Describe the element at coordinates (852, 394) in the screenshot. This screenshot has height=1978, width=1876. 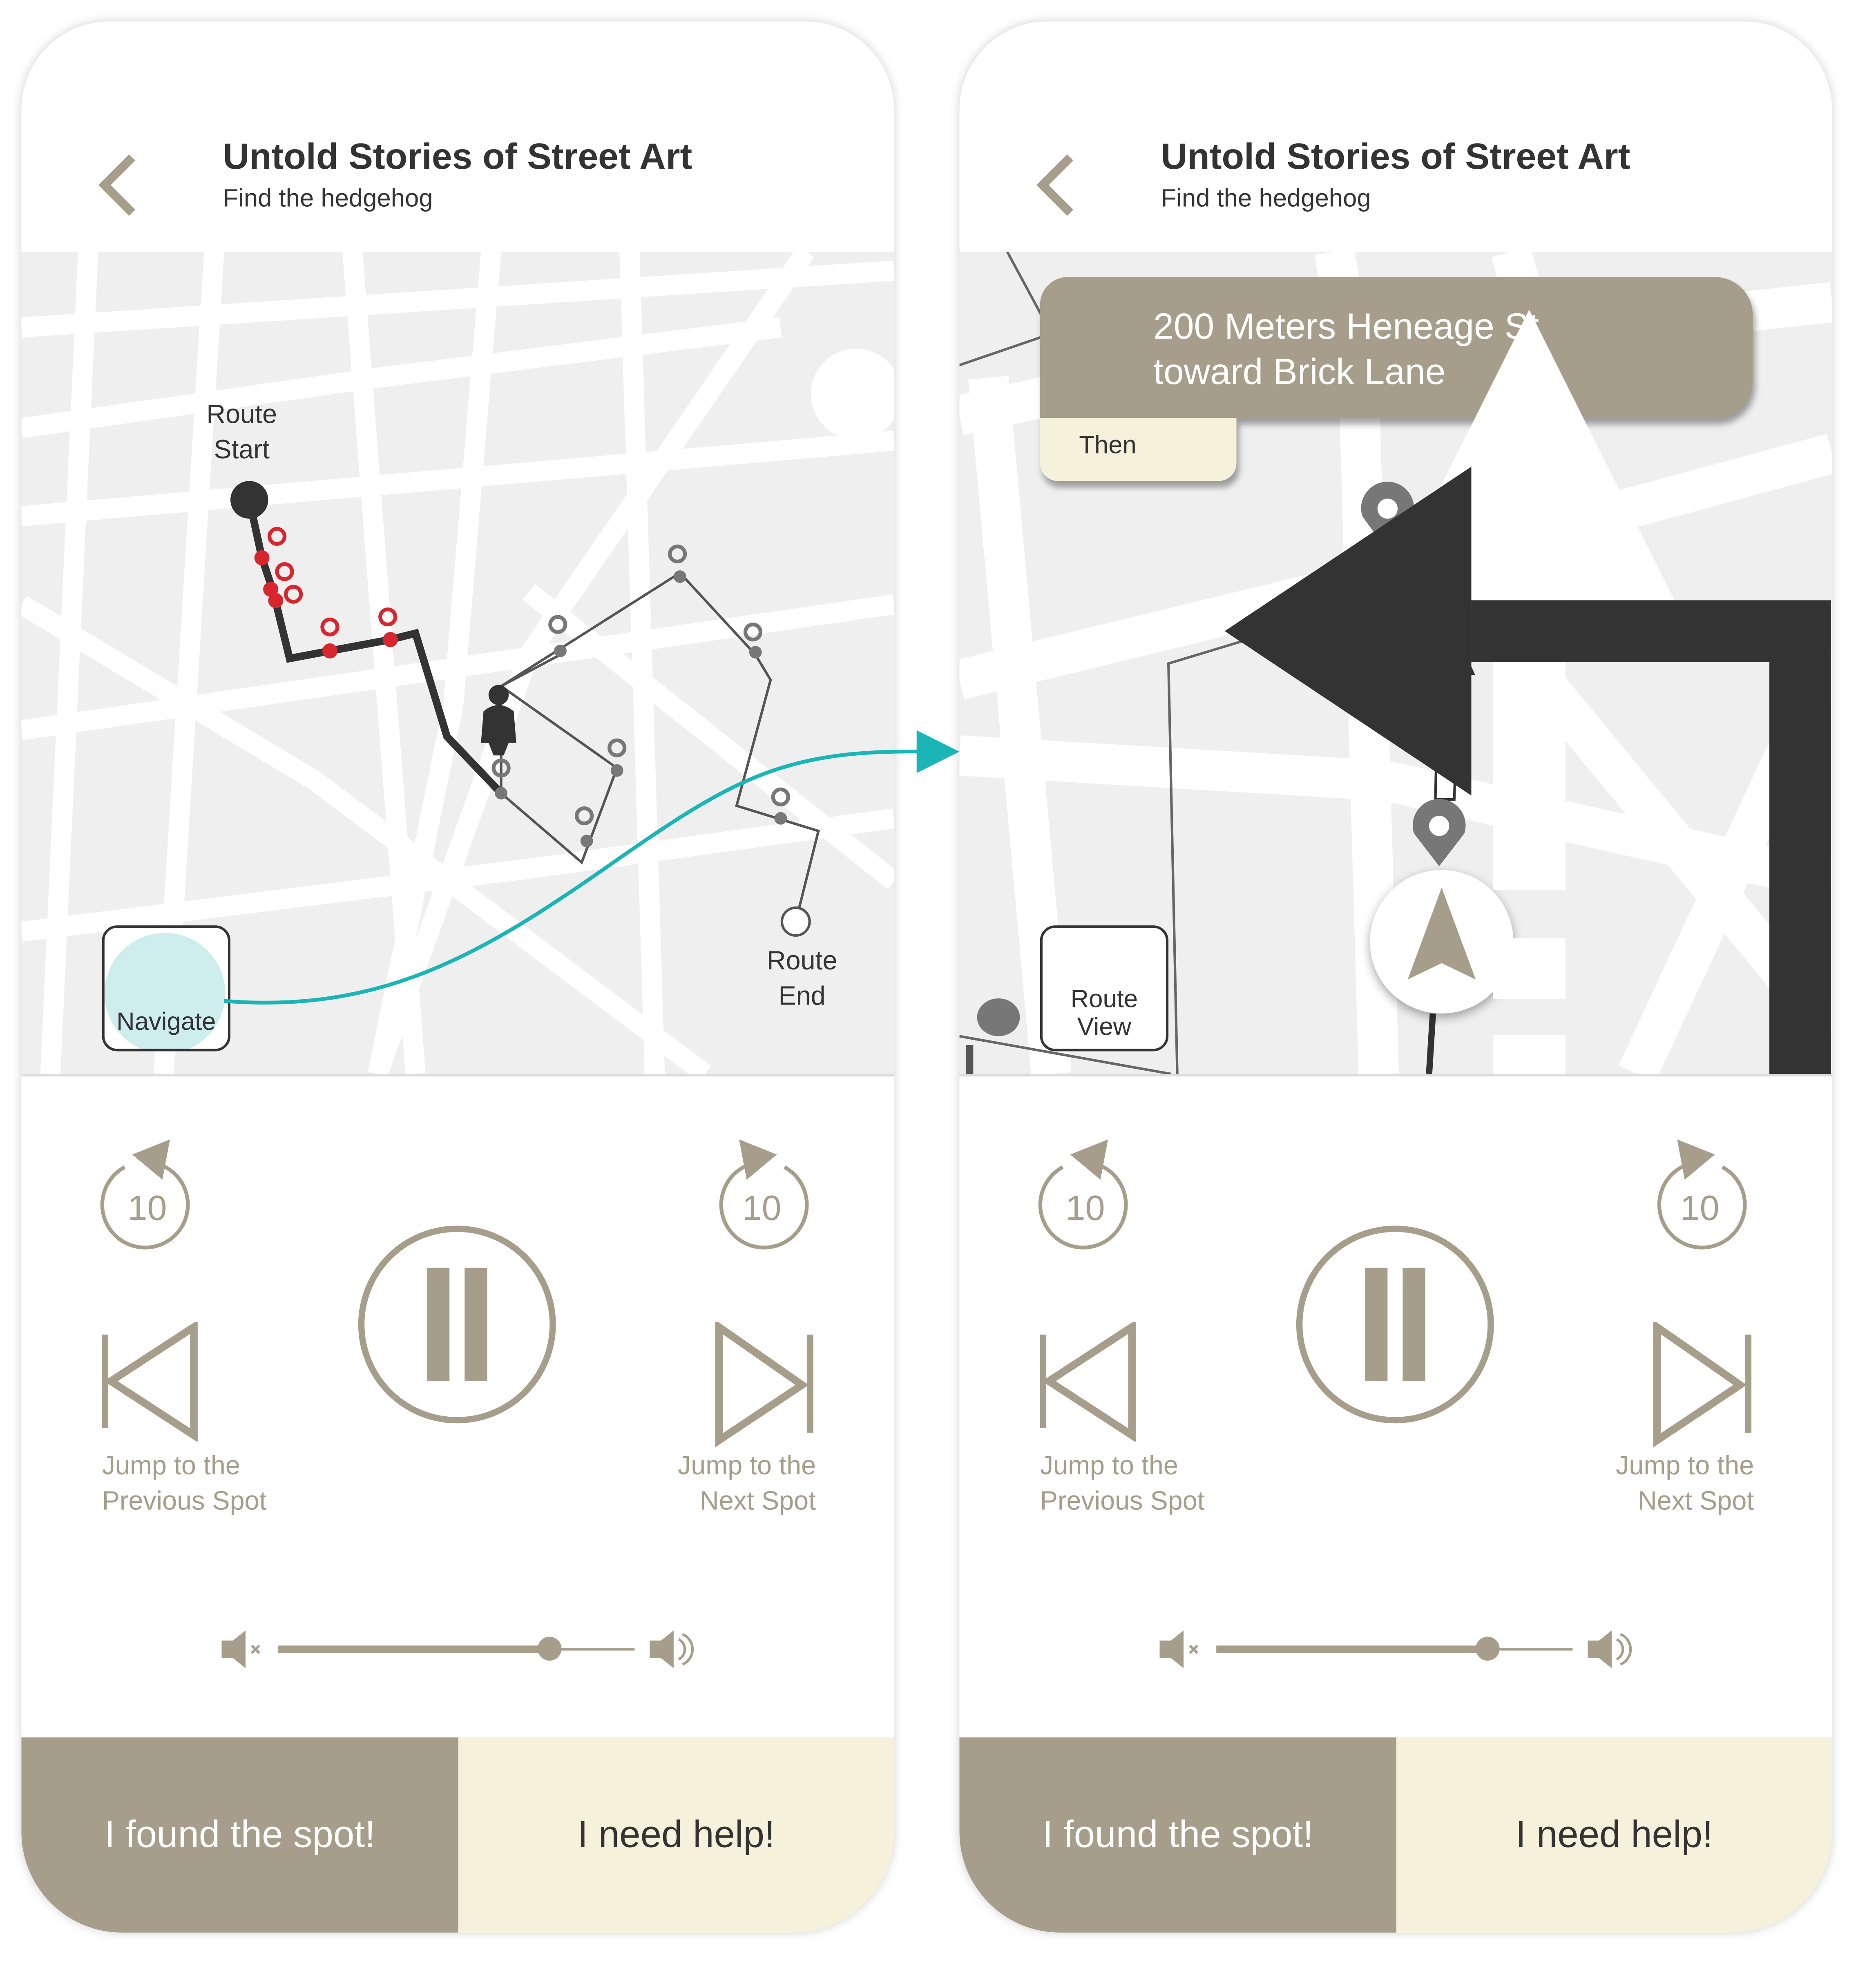
I see `roundabout` at that location.